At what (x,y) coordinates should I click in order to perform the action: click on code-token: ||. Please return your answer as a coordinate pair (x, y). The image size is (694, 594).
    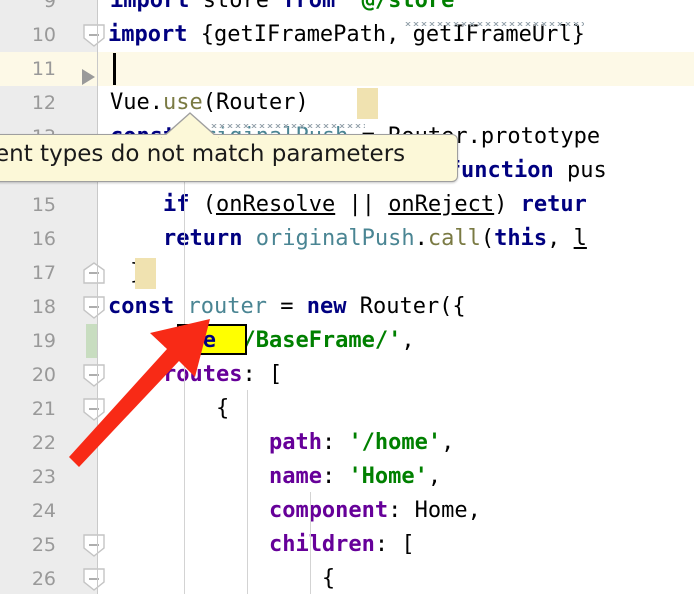
    Looking at the image, I should click on (362, 204).